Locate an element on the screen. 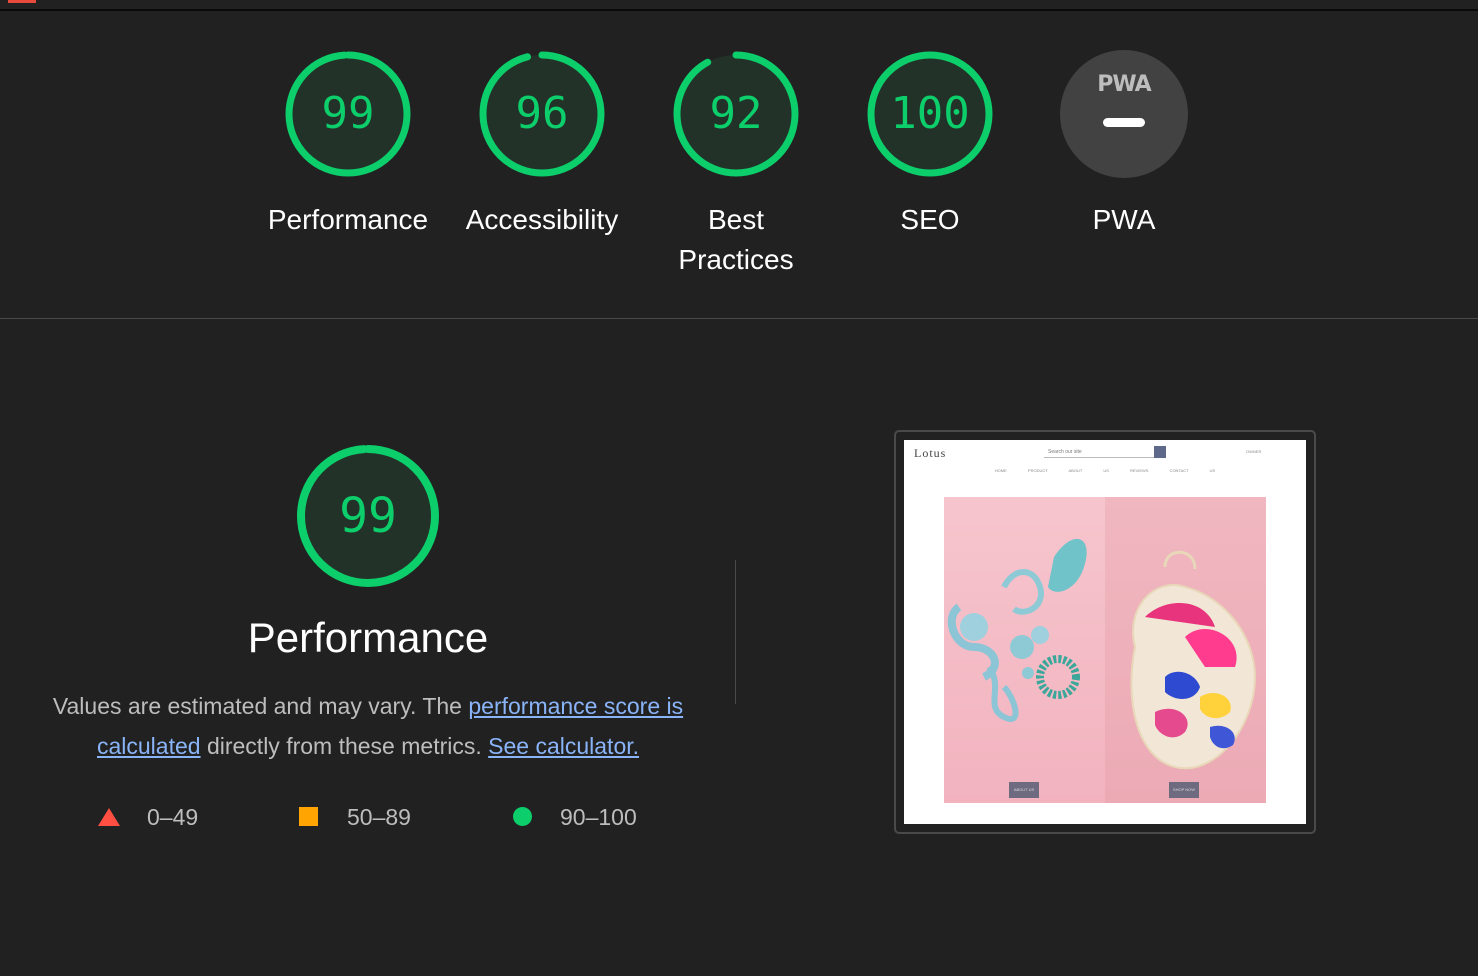  gauge-accessibility: 96 Accessibility is located at coordinates (542, 145).